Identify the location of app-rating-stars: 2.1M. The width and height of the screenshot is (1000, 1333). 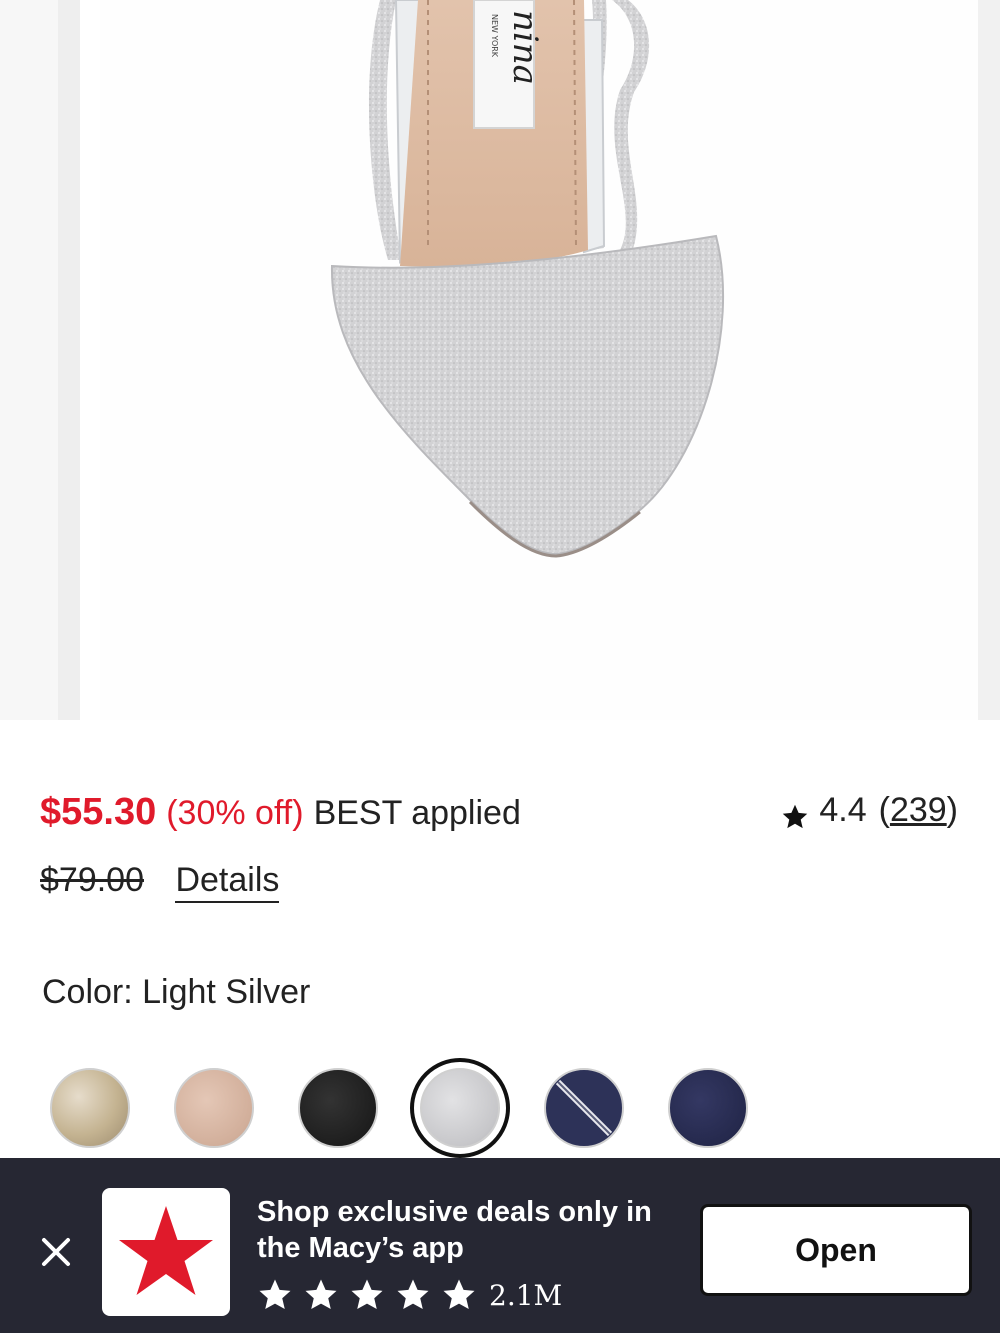
(409, 1295).